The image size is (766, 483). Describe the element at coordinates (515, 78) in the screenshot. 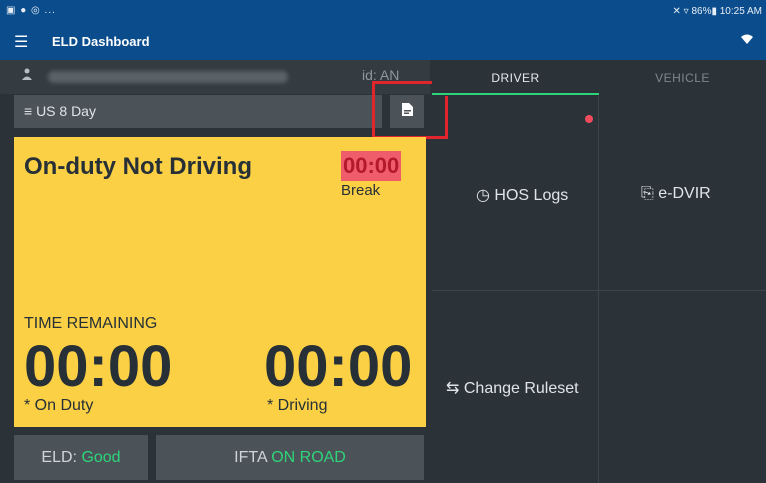

I see `tab-driver: DRIVER` at that location.